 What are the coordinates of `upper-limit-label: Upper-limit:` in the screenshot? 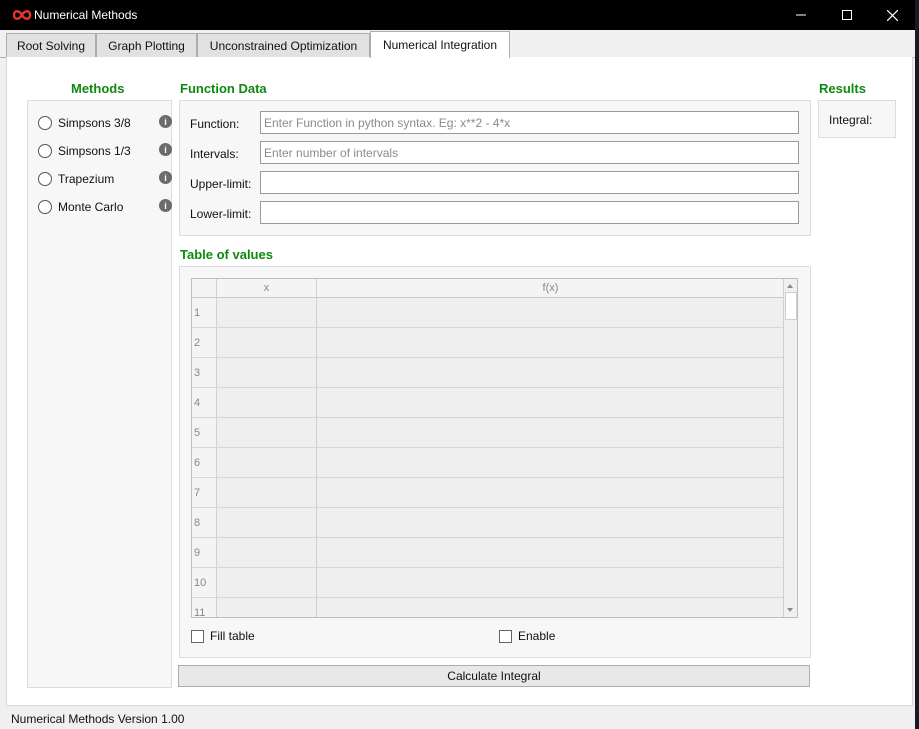 It's located at (221, 184).